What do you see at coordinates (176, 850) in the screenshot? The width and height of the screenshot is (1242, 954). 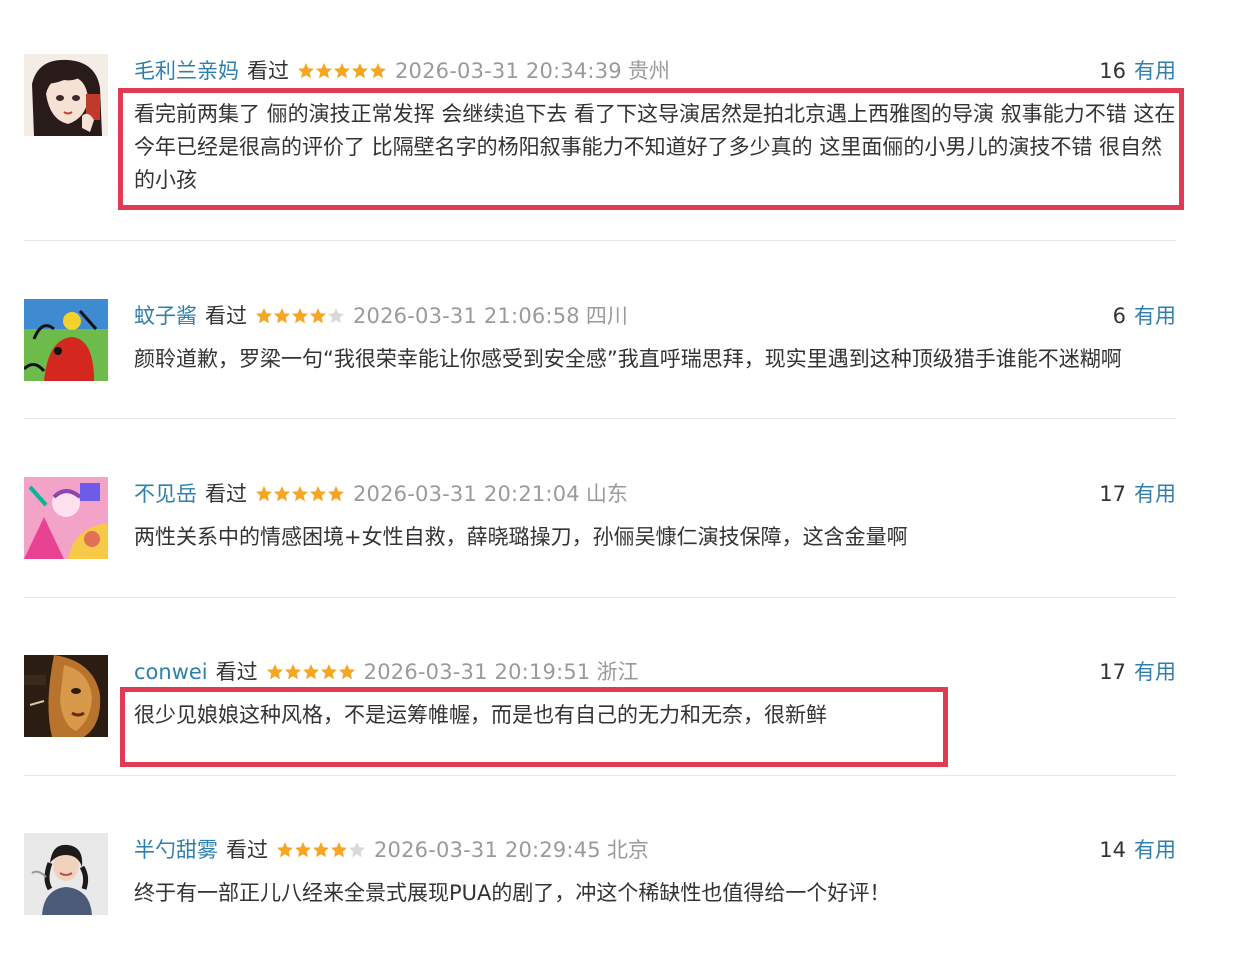 I see `username-link: 半勺甜雾` at bounding box center [176, 850].